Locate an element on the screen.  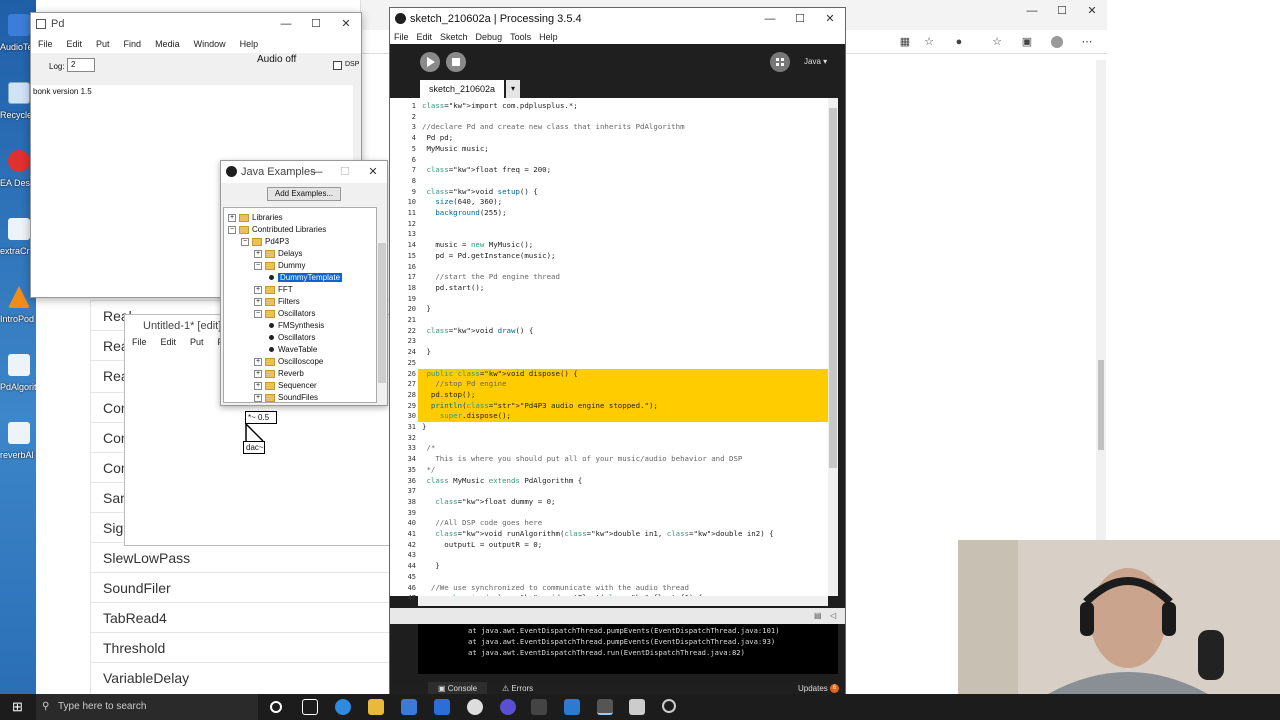
profile-avatar is located at coordinates (1057, 42).